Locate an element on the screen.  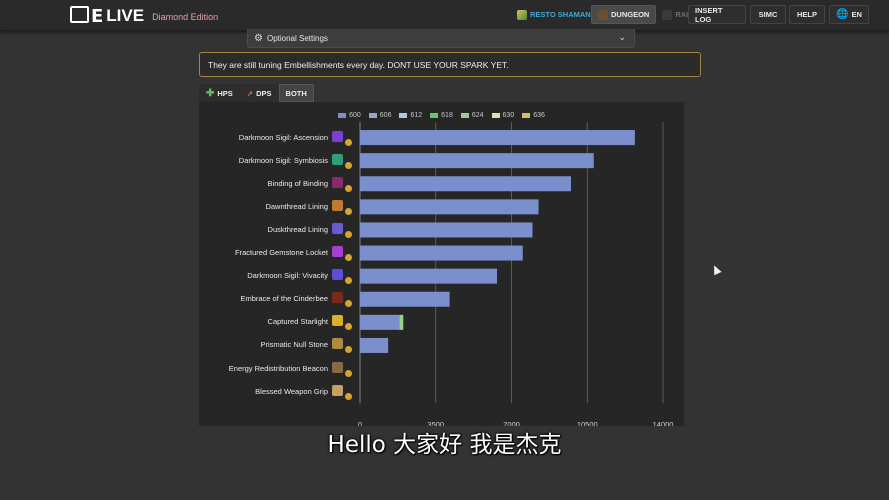
nav-simc-wrap: SIMC is located at coordinates (768, 14).